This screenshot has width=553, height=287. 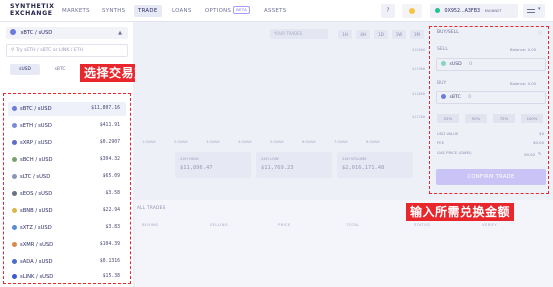 What do you see at coordinates (182, 11) in the screenshot?
I see `nav-loans: LOANS` at bounding box center [182, 11].